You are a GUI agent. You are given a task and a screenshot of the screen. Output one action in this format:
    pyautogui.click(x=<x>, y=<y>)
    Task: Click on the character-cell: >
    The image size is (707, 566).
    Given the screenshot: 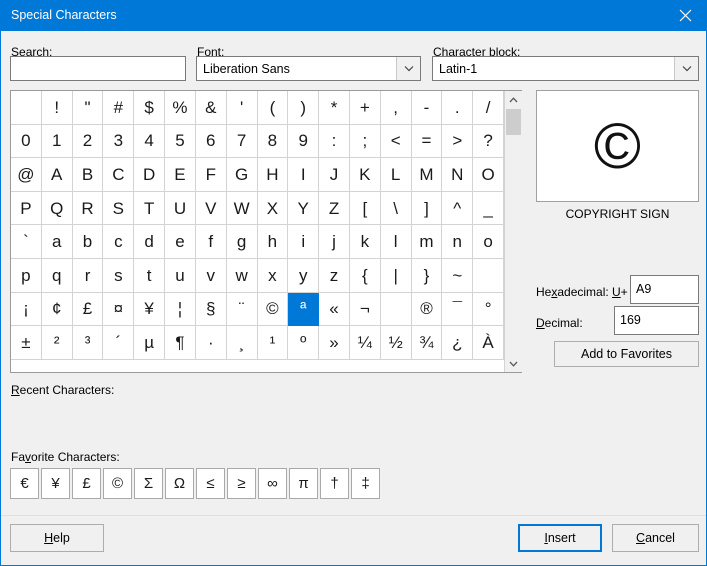 What is the action you would take?
    pyautogui.click(x=458, y=141)
    